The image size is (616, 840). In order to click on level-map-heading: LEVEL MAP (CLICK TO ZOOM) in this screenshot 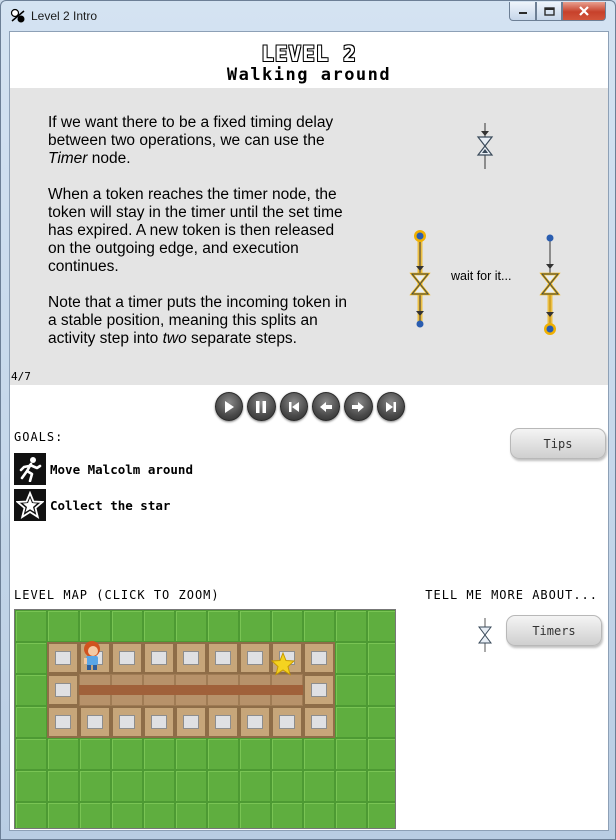, I will do `click(117, 595)`.